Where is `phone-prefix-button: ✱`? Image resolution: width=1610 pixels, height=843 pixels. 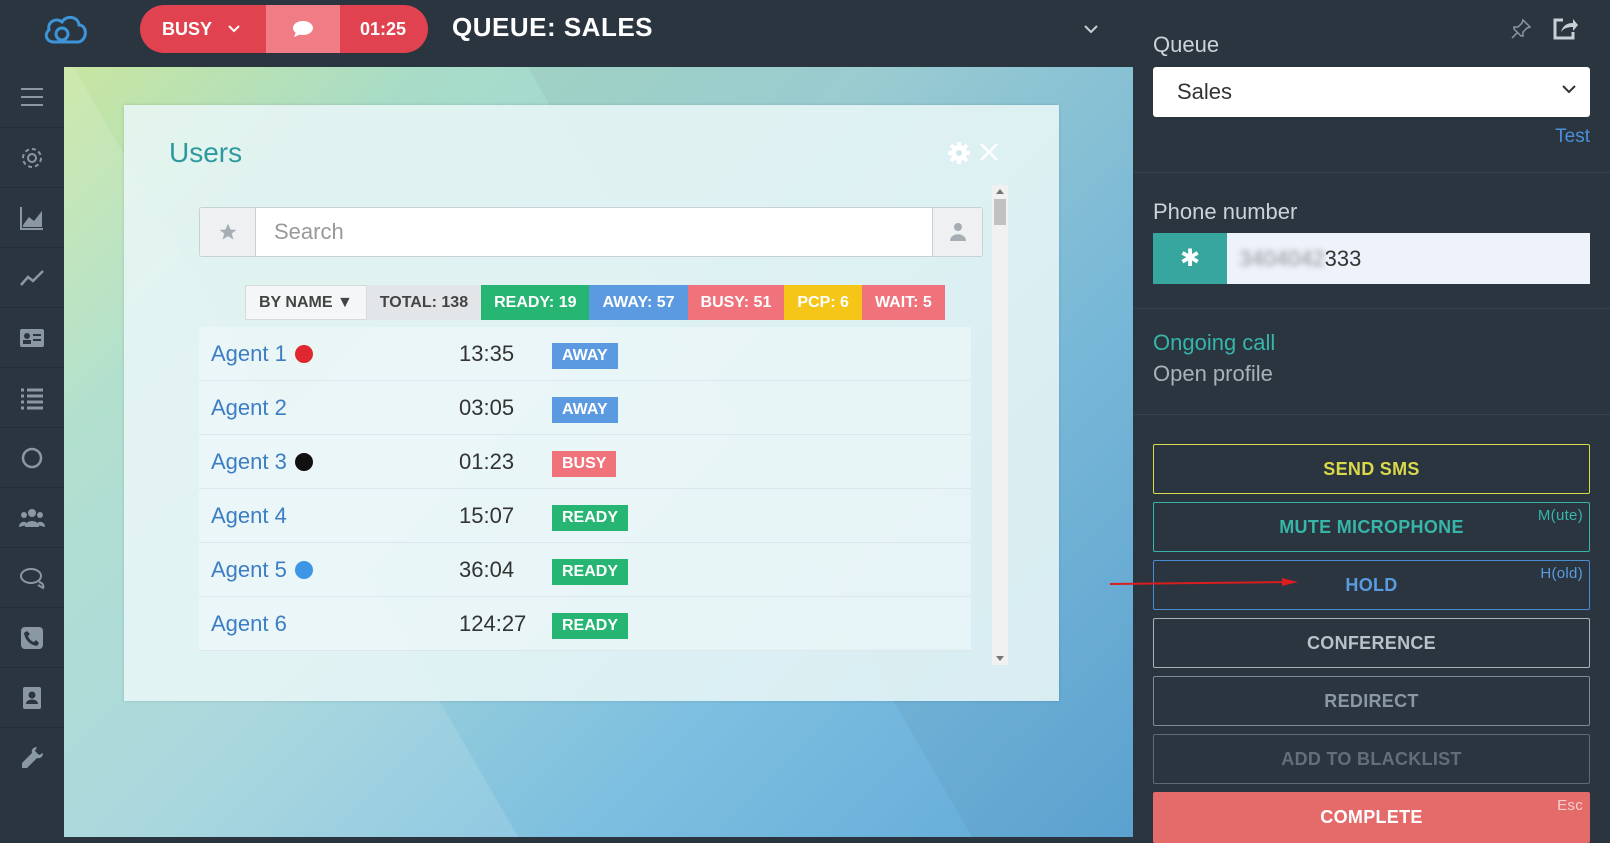
phone-prefix-button: ✱ is located at coordinates (1190, 258).